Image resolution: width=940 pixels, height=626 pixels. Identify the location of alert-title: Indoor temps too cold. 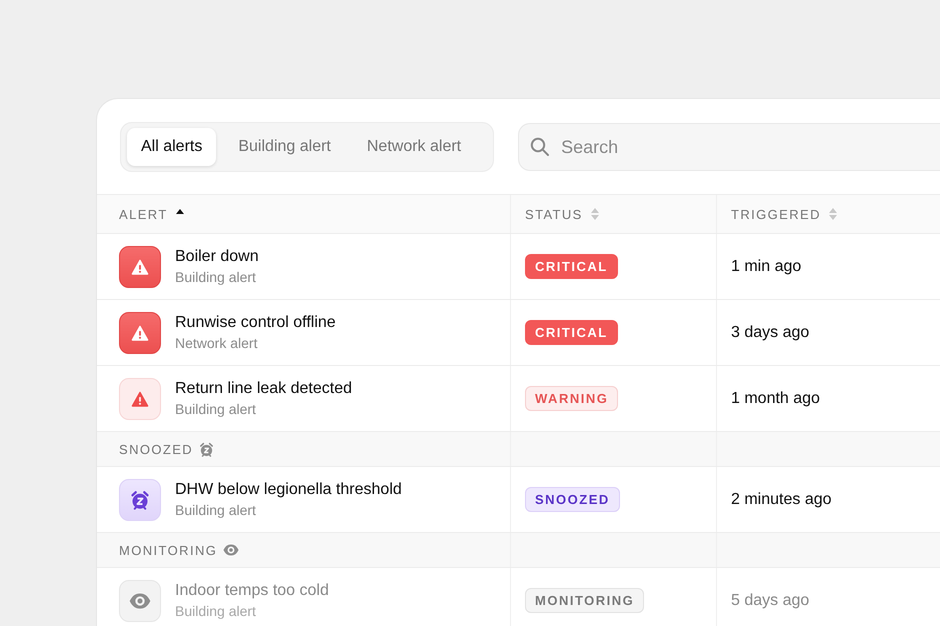
(252, 591).